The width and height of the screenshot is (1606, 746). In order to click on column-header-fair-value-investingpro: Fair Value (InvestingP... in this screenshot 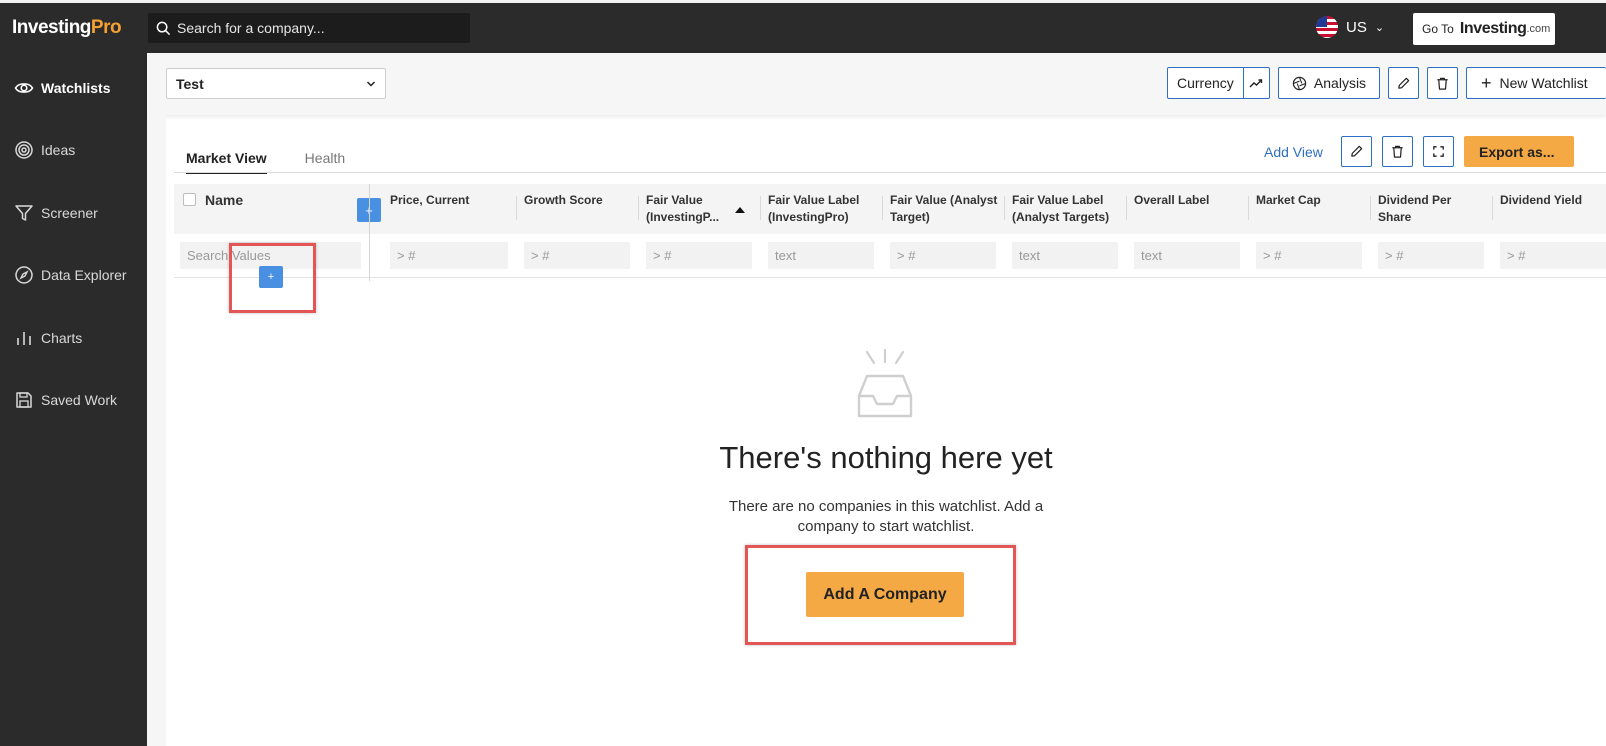, I will do `click(688, 209)`.